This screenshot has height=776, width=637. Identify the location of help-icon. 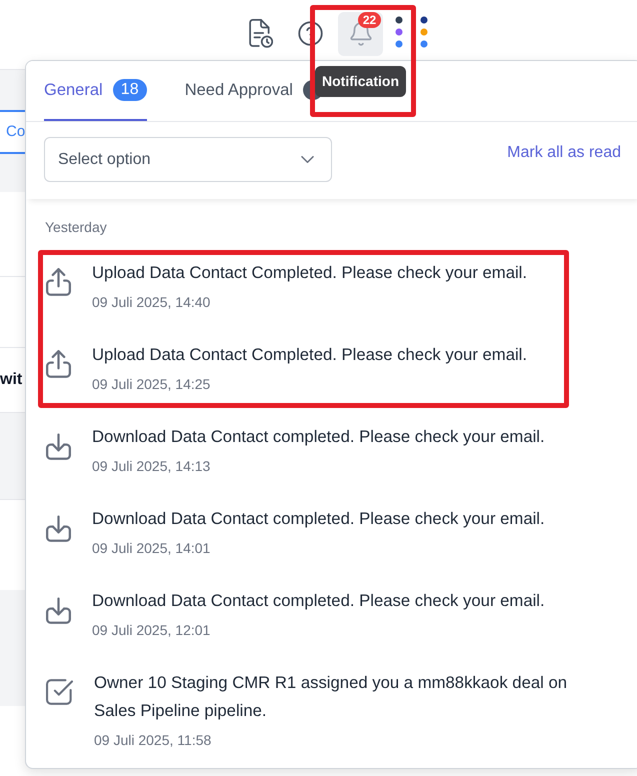
(310, 33).